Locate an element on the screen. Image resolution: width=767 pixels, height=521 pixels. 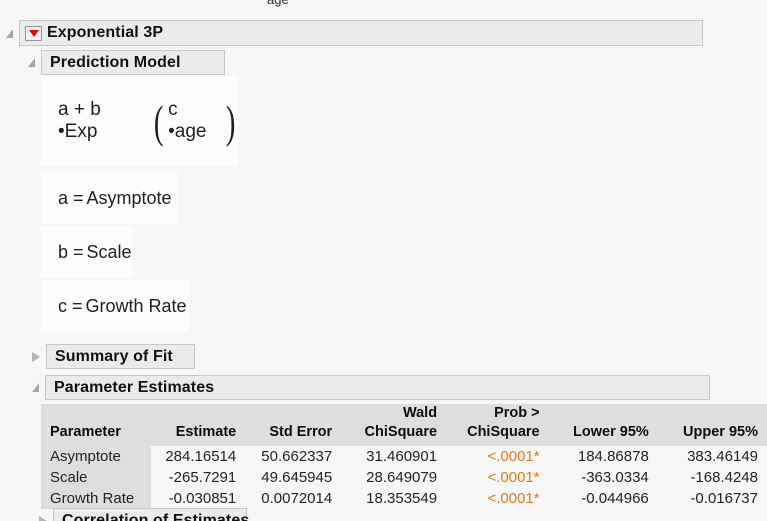
formula-inner: c •age is located at coordinates (187, 120).